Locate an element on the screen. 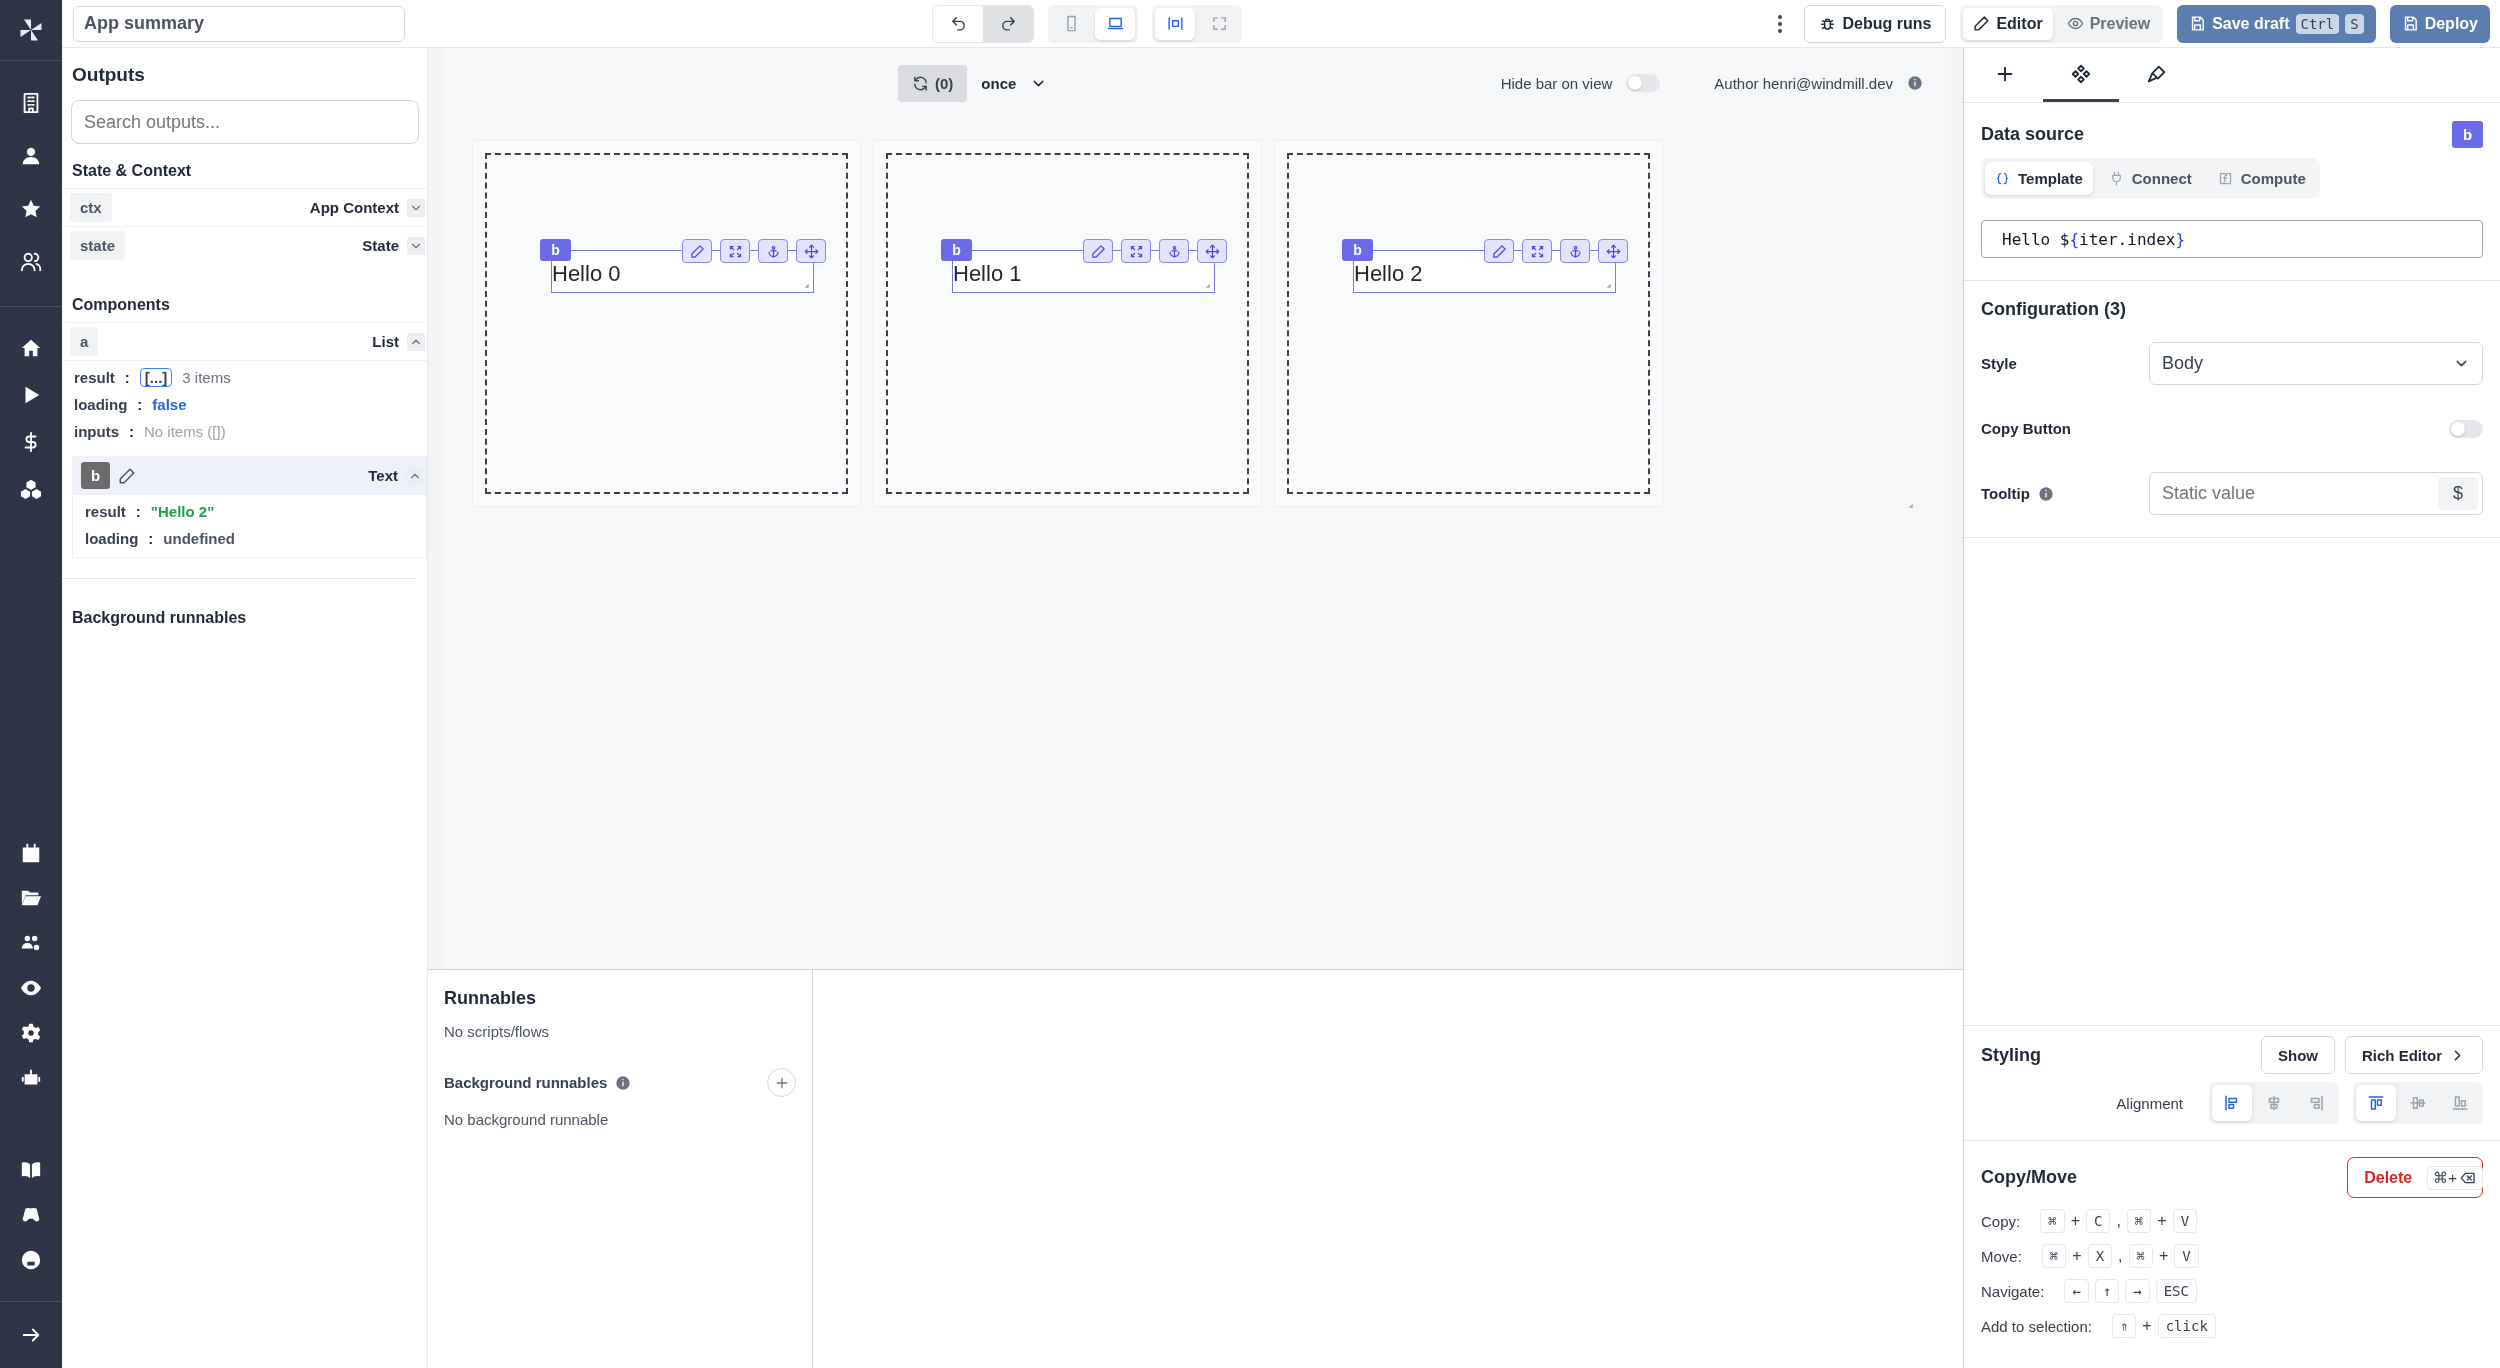 This screenshot has width=2500, height=1368. save-icon is located at coordinates (2198, 23).